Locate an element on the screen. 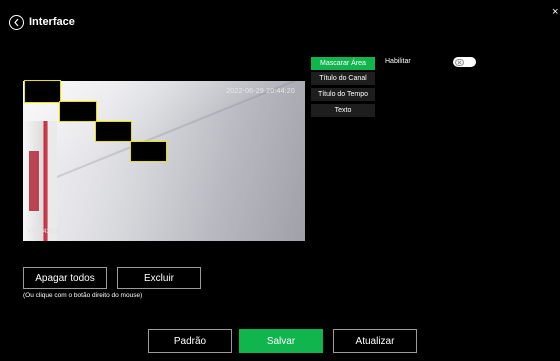 Image resolution: width=560 pixels, height=361 pixels. x-icon is located at coordinates (459, 62).